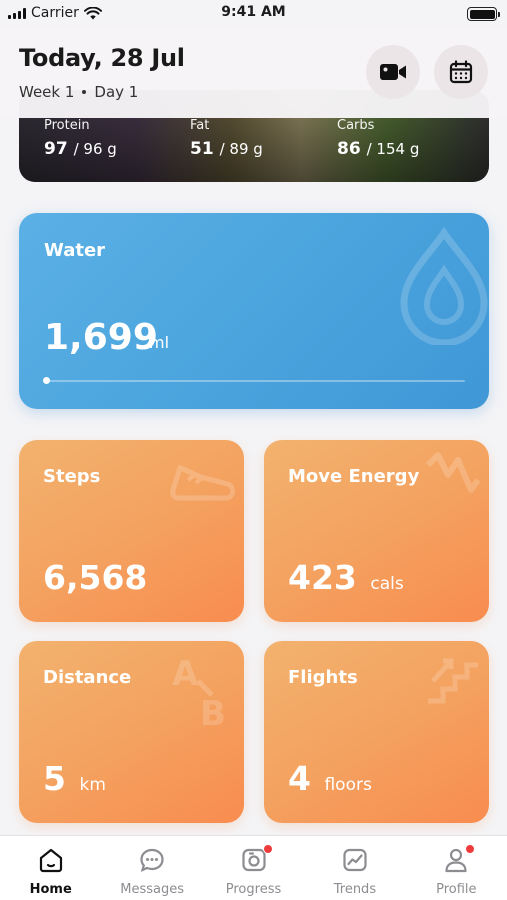 The image size is (507, 900). I want to click on flights-title: Flights, so click(323, 677).